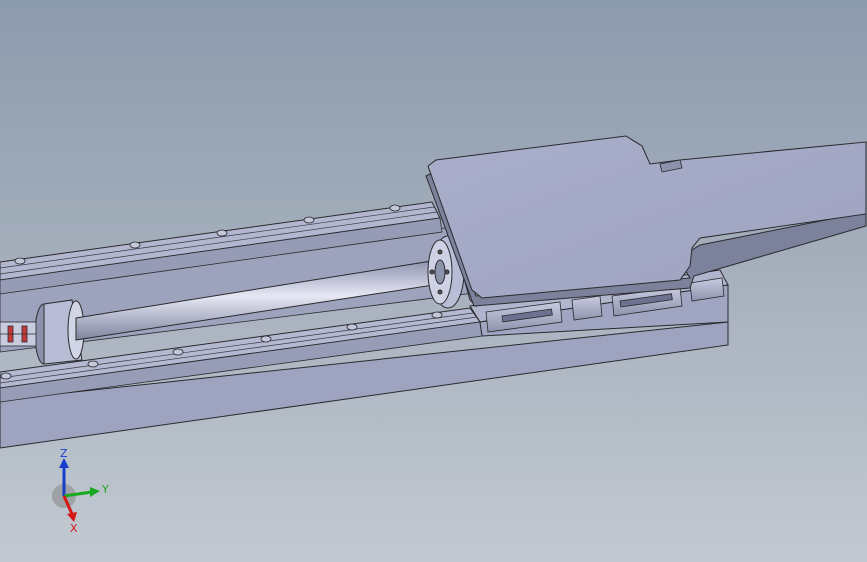  I want to click on y-axis-label: Y, so click(105, 489).